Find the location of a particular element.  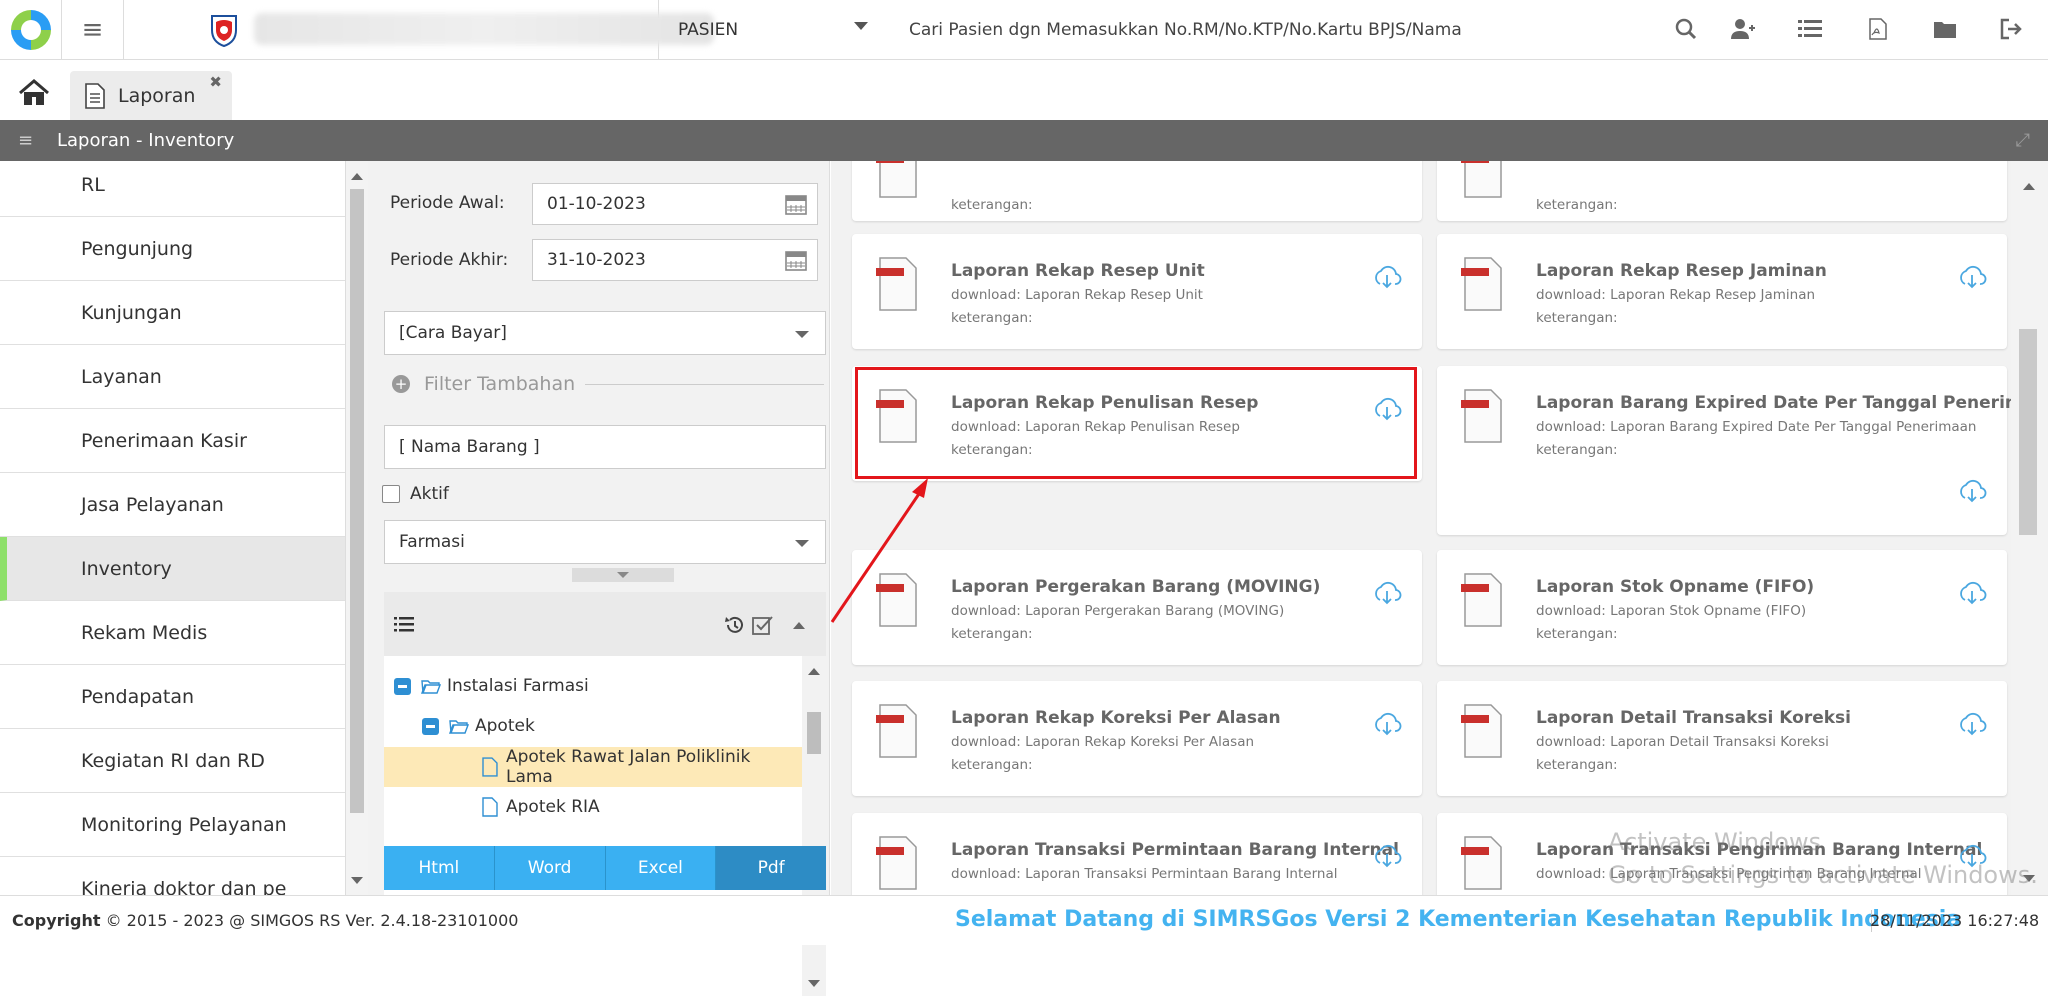

app-logo is located at coordinates (31, 30).